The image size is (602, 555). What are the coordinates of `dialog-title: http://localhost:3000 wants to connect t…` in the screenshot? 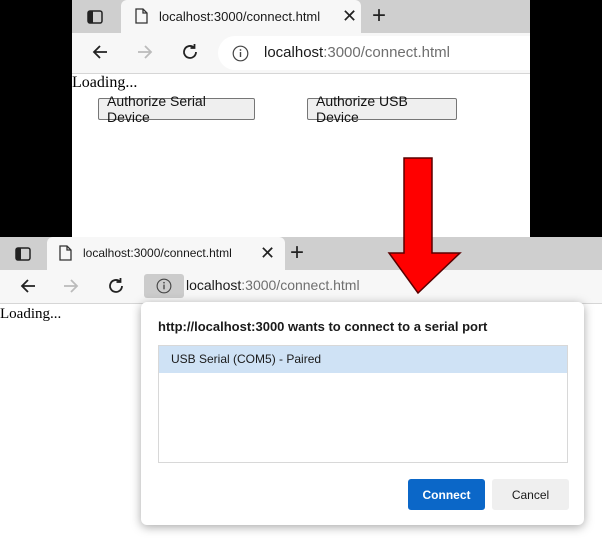 It's located at (323, 326).